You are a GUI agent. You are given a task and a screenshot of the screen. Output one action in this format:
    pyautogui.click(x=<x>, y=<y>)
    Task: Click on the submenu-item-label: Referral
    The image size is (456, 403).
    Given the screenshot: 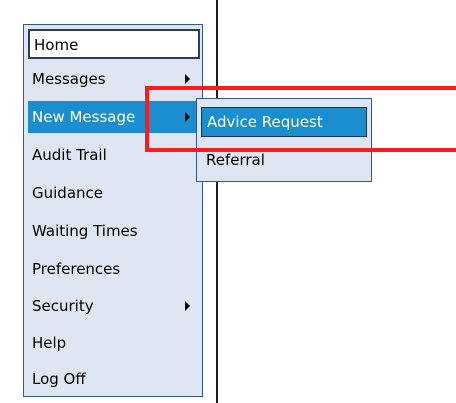 What is the action you would take?
    pyautogui.click(x=235, y=160)
    